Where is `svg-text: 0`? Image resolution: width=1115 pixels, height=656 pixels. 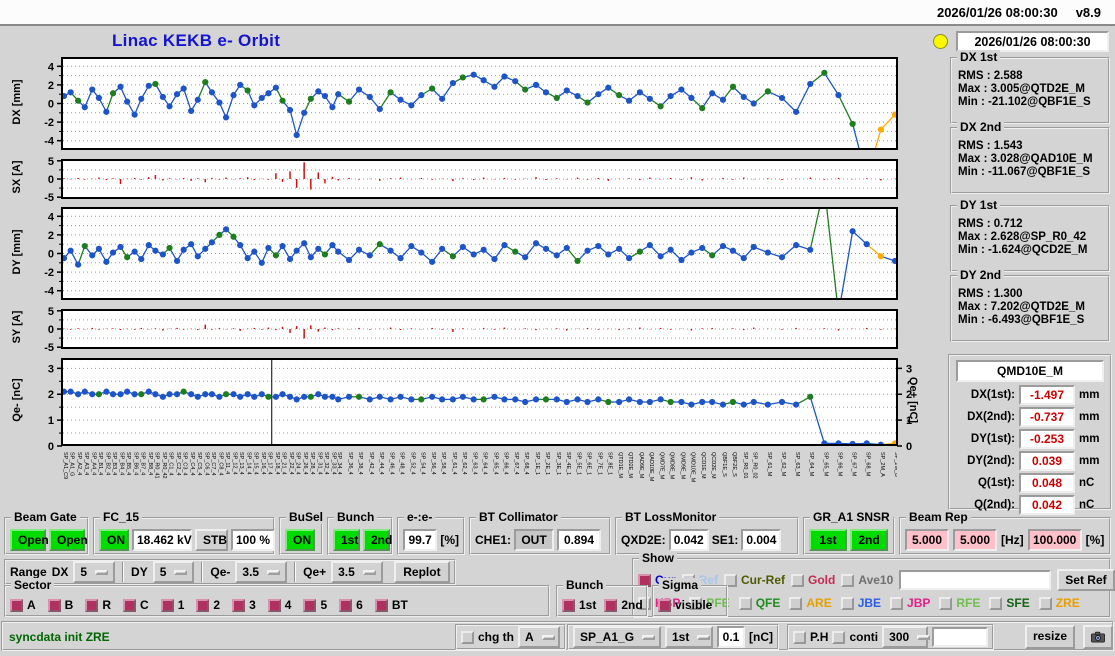
svg-text: 0 is located at coordinates (51, 447).